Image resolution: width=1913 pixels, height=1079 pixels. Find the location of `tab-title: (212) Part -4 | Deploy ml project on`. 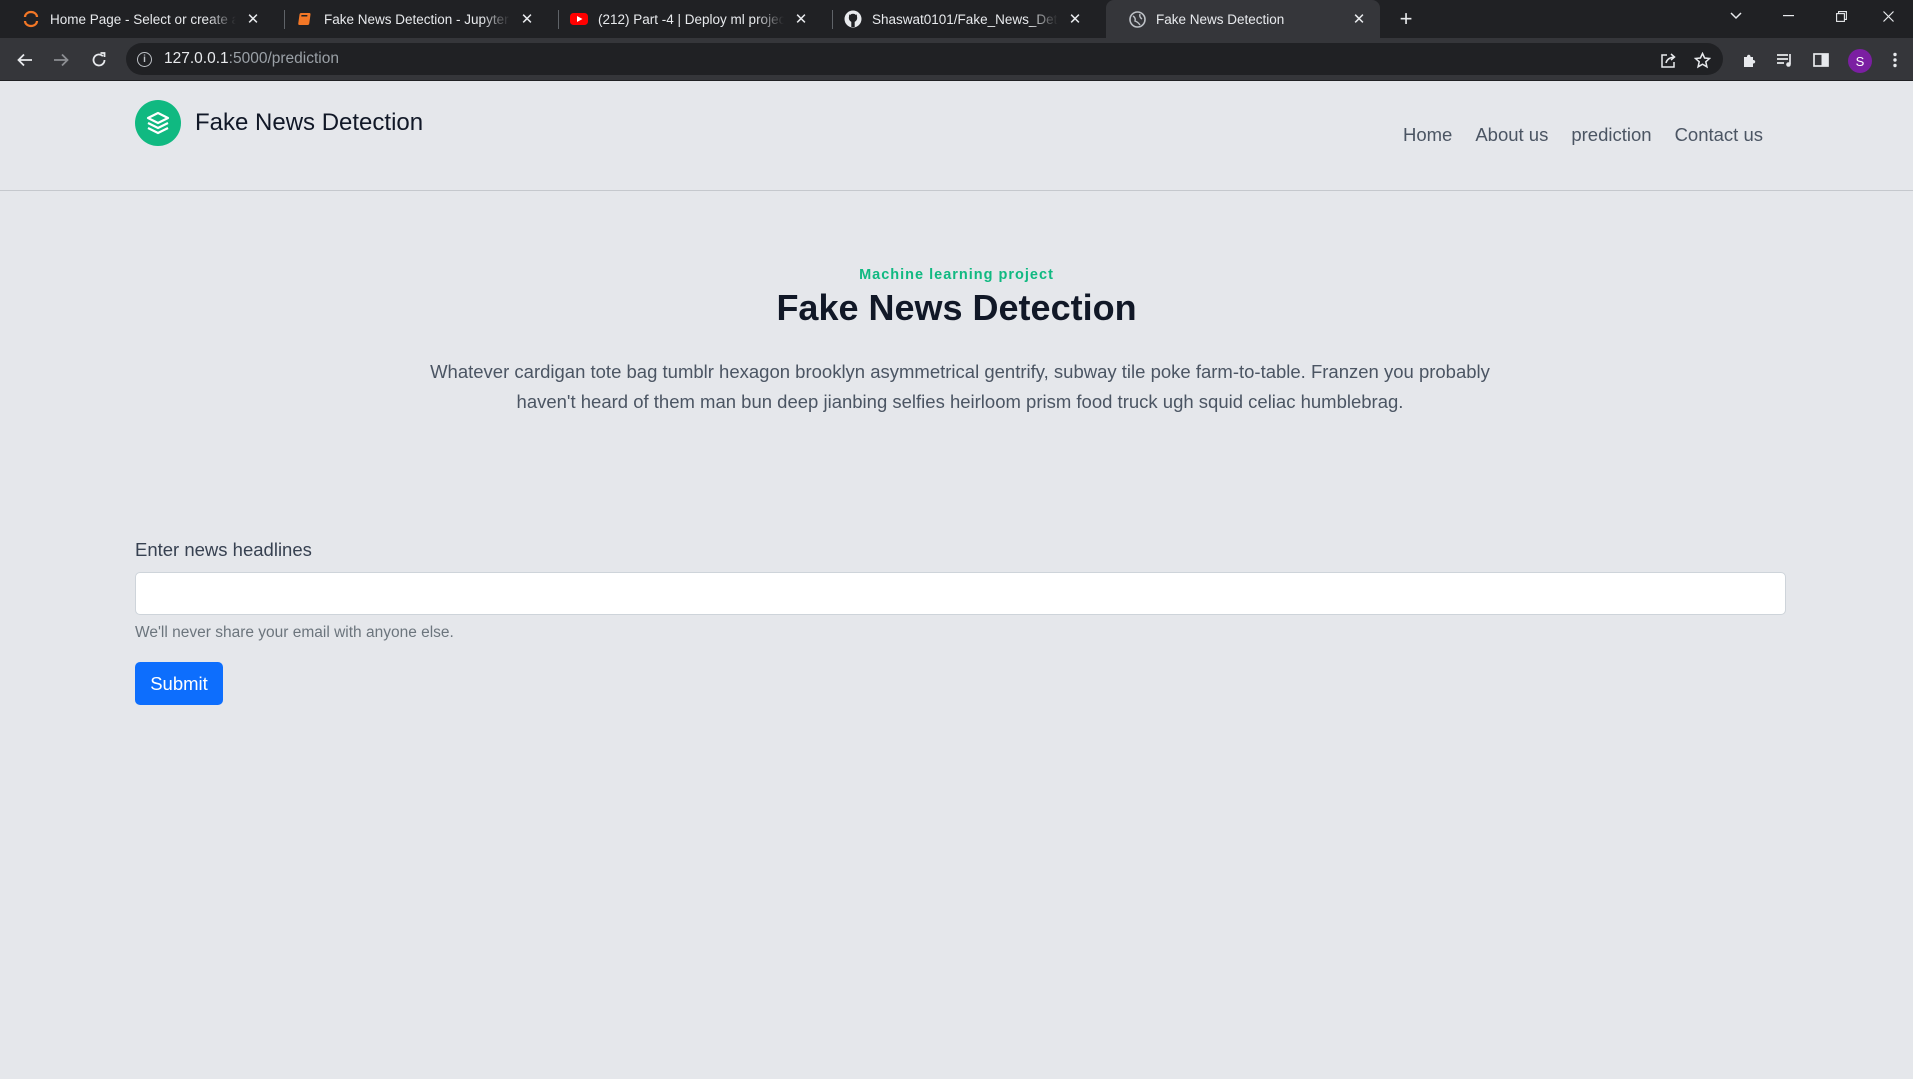

tab-title: (212) Part -4 | Deploy ml project on is located at coordinates (691, 19).